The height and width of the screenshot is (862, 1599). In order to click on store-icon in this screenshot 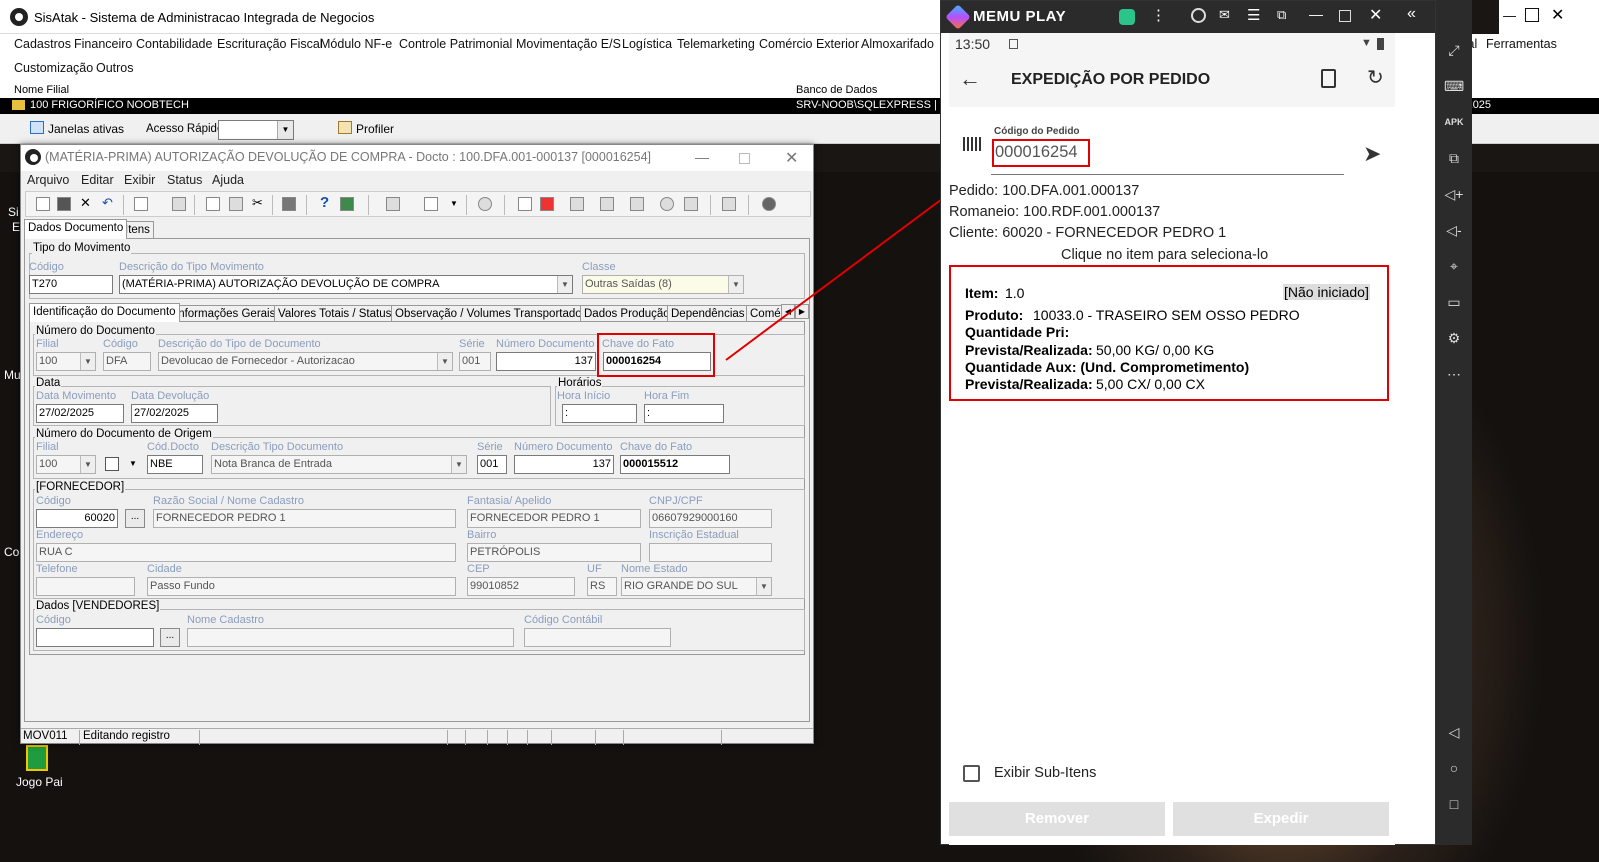, I will do `click(1127, 17)`.